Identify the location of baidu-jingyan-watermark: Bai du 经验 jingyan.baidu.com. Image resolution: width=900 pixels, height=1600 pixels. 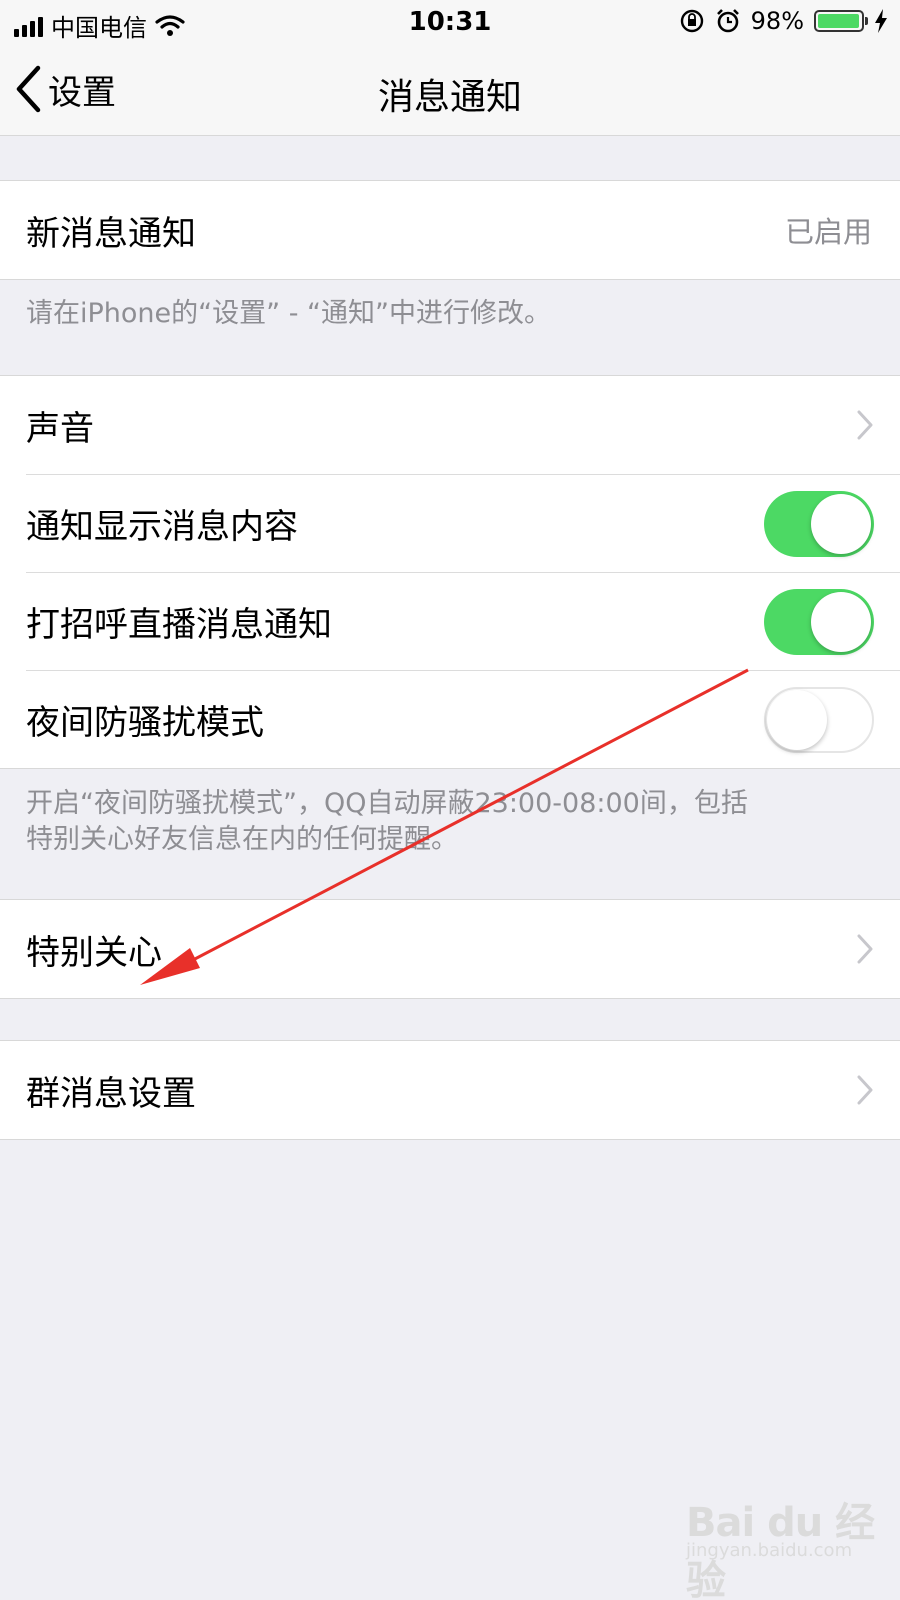
(786, 1545).